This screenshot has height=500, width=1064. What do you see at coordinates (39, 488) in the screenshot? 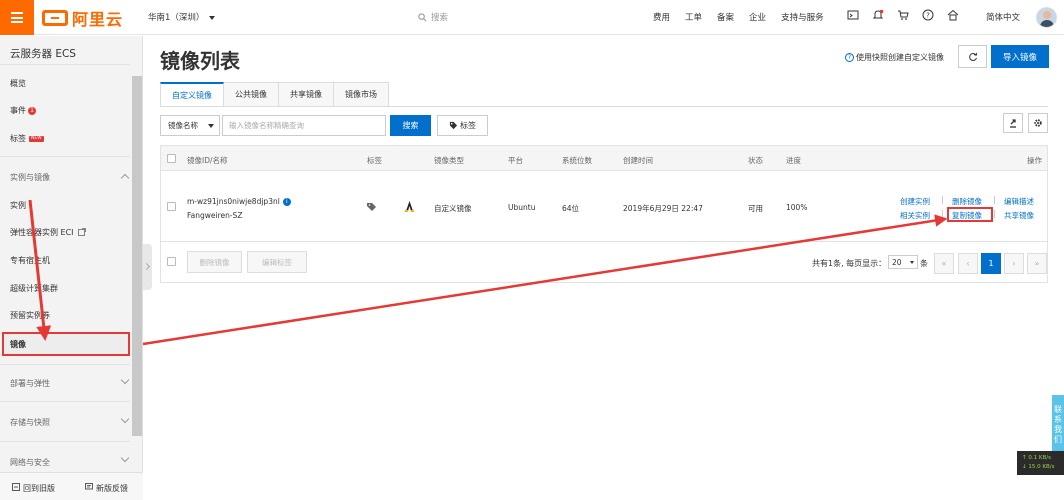
I see `back-to-old-version-link: 回到旧版` at bounding box center [39, 488].